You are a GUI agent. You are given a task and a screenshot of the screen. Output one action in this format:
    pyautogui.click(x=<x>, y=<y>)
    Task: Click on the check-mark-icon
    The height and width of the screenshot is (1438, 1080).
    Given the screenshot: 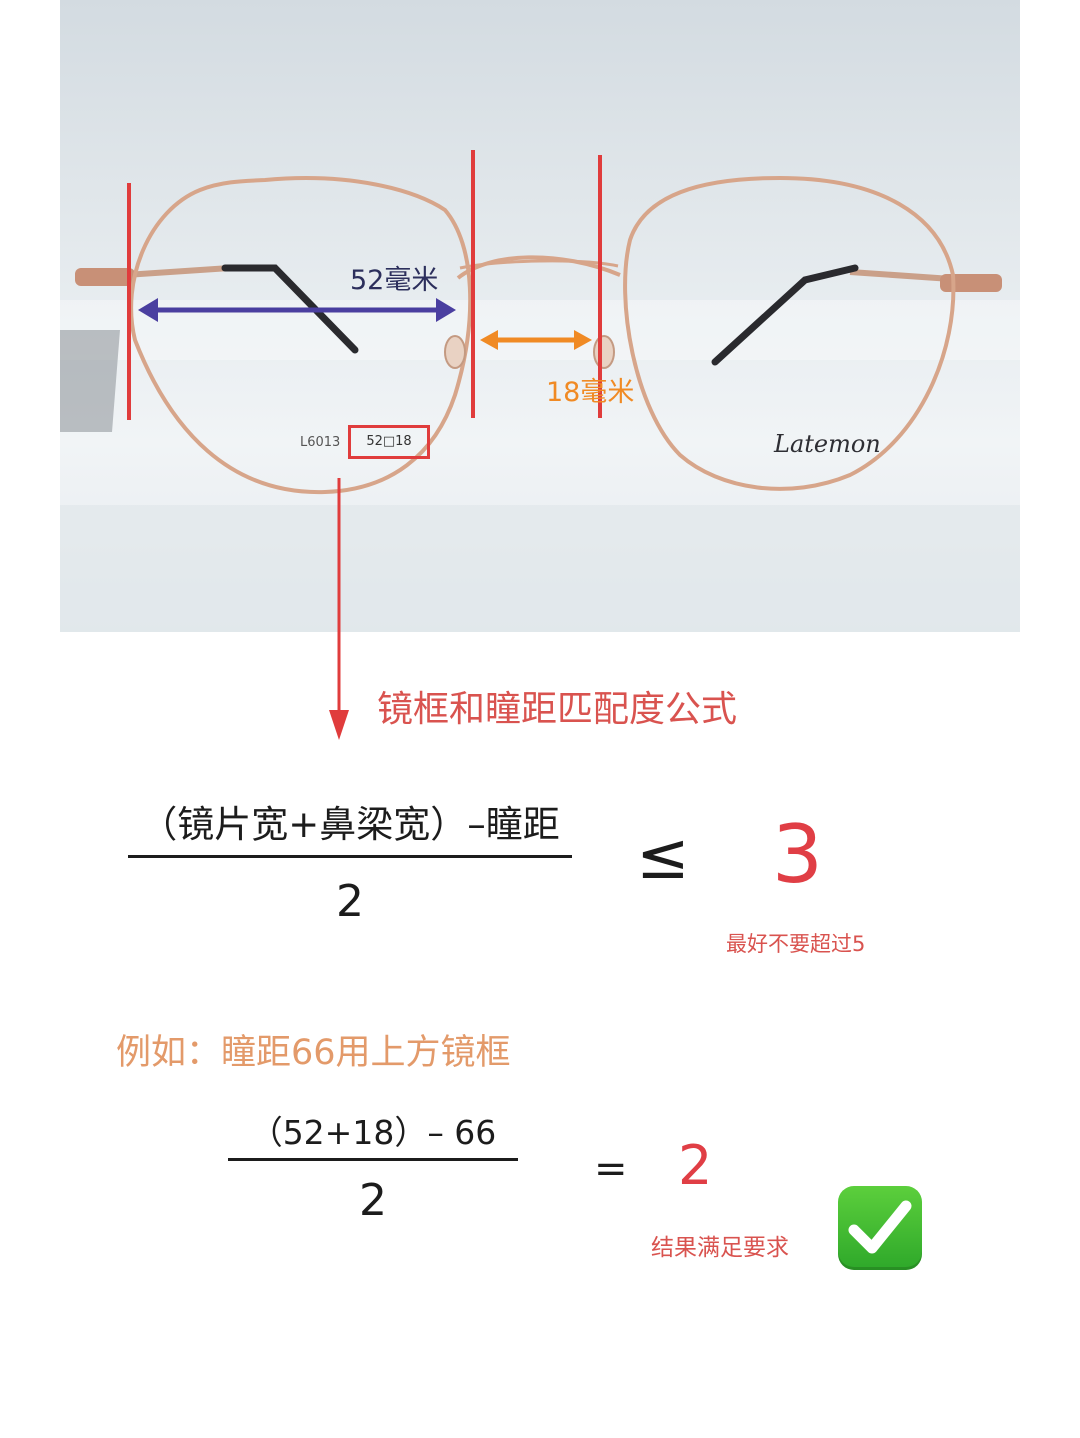 What is the action you would take?
    pyautogui.click(x=880, y=1228)
    